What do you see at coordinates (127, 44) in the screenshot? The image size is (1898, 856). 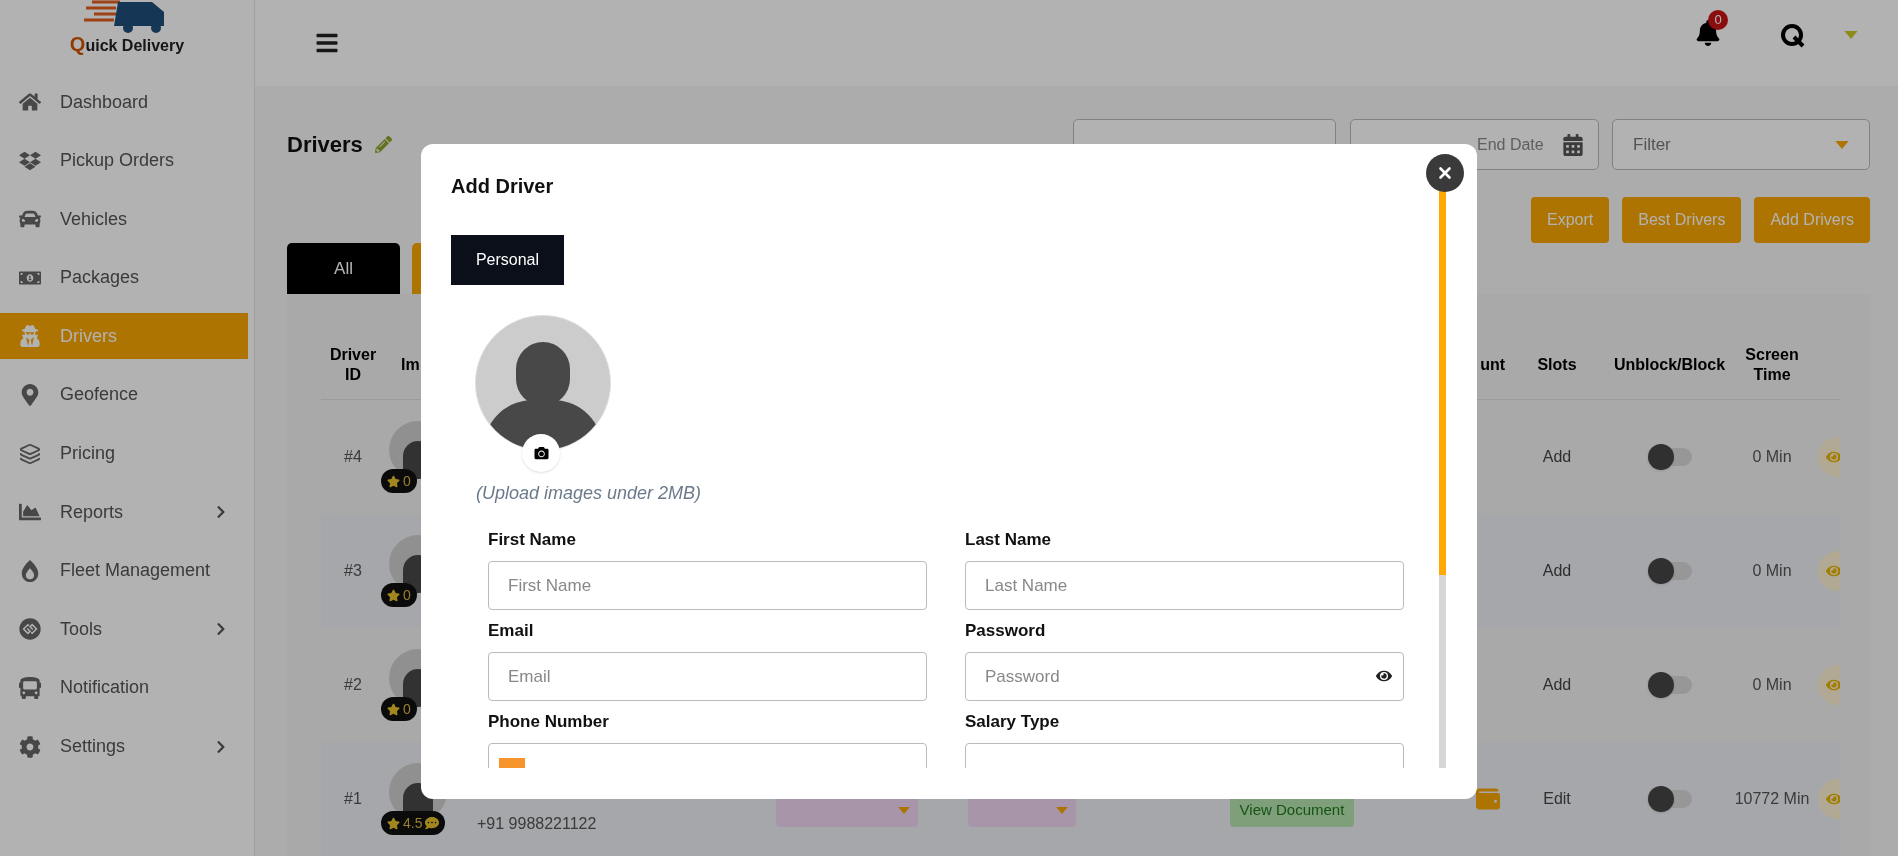 I see `logo-text: Quick Delivery` at bounding box center [127, 44].